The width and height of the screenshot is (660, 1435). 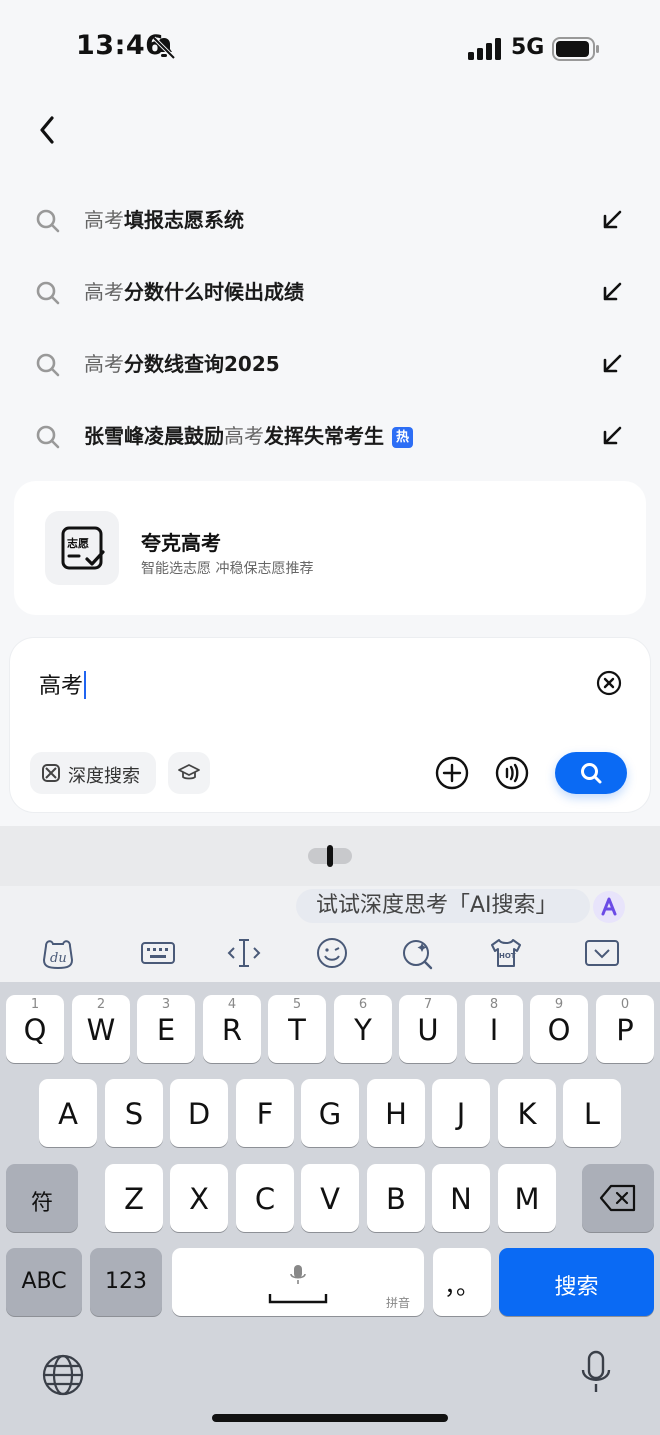 What do you see at coordinates (58, 958) in the screenshot?
I see `svg-text: du` at bounding box center [58, 958].